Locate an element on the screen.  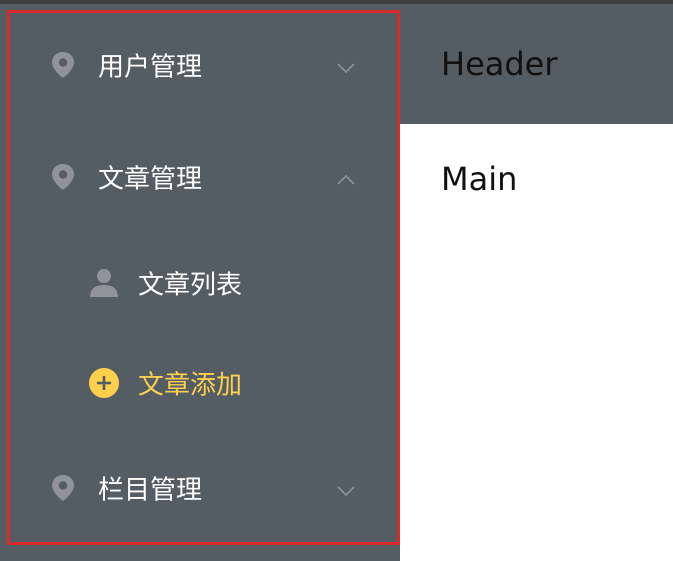
main-title: Main is located at coordinates (479, 179).